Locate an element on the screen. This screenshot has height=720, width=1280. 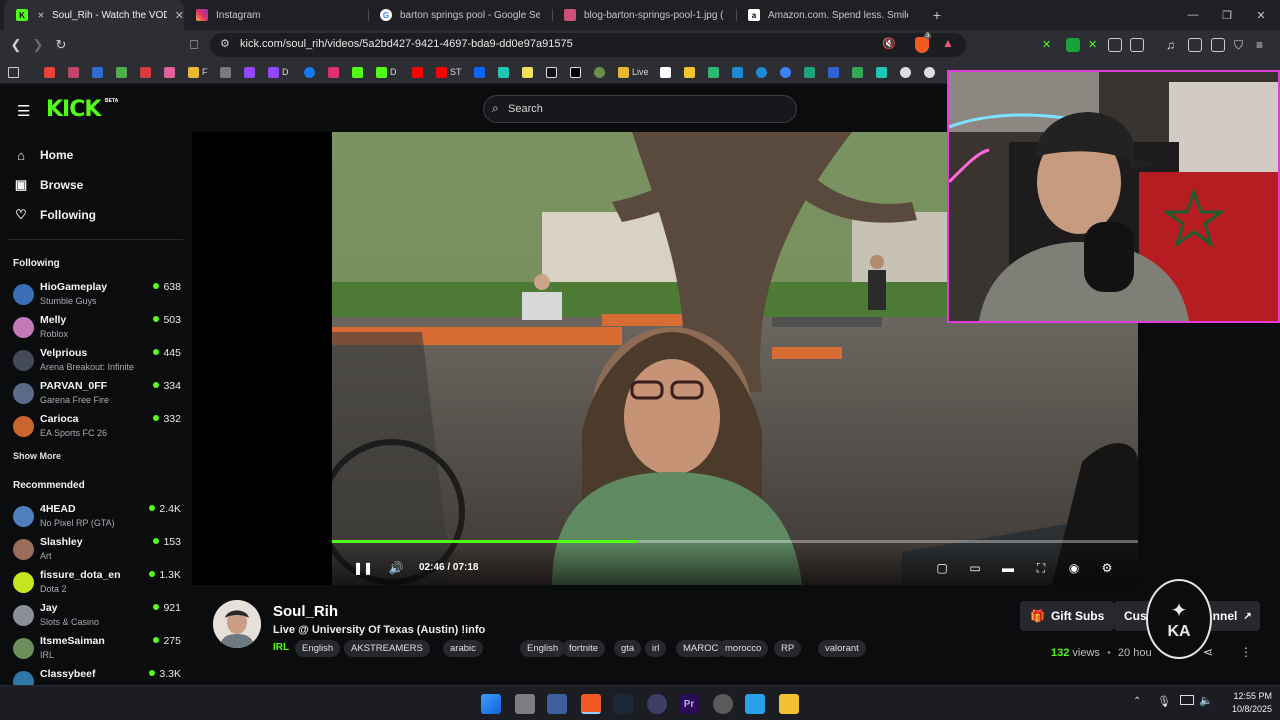
share-icon: ⋖ is located at coordinates (1208, 652).